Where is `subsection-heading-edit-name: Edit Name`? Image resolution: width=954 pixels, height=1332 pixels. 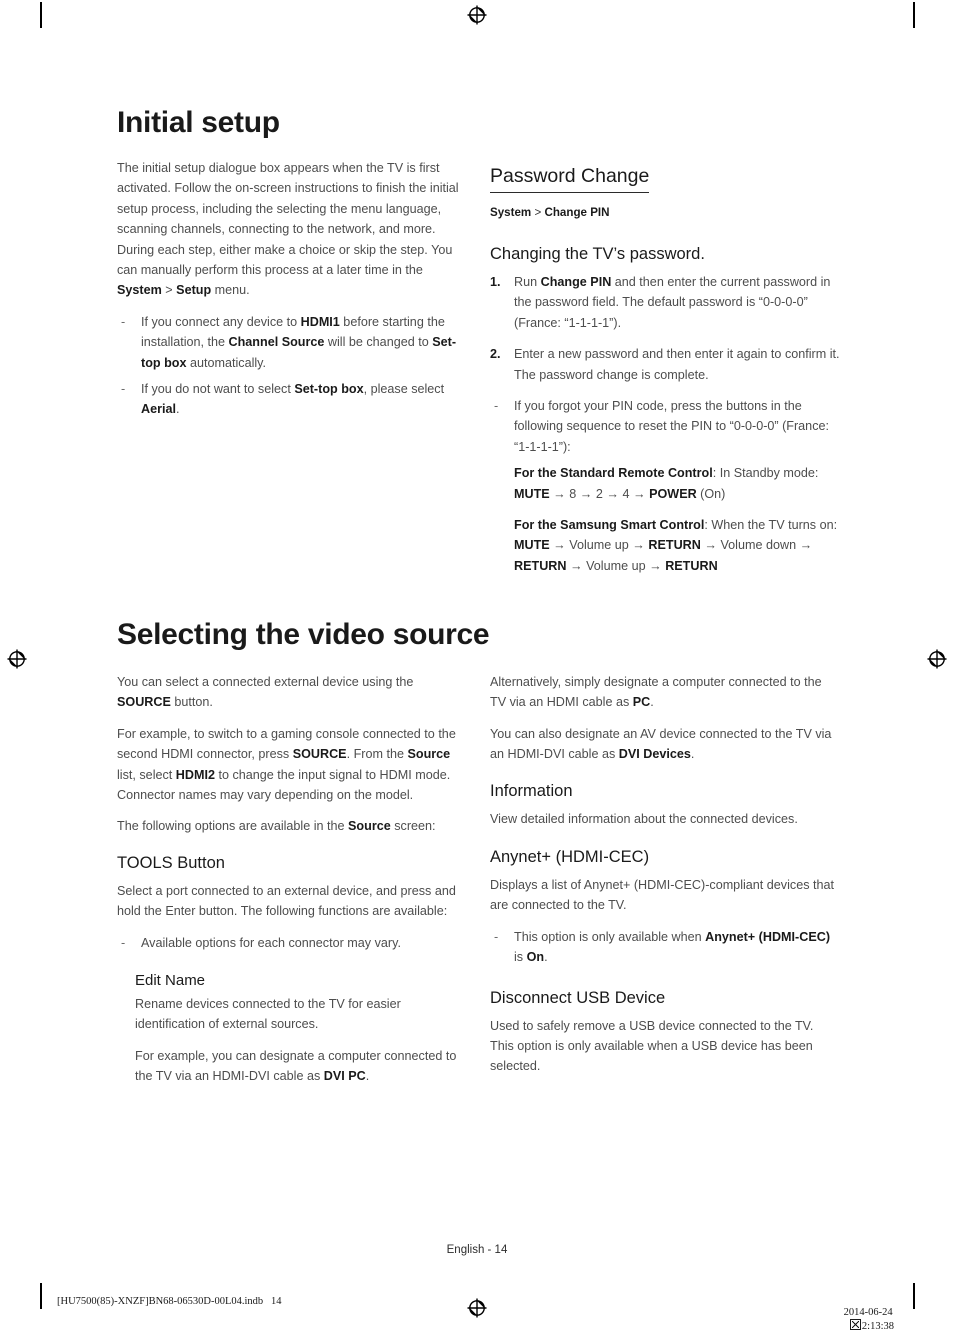
subsection-heading-edit-name: Edit Name is located at coordinates (170, 981).